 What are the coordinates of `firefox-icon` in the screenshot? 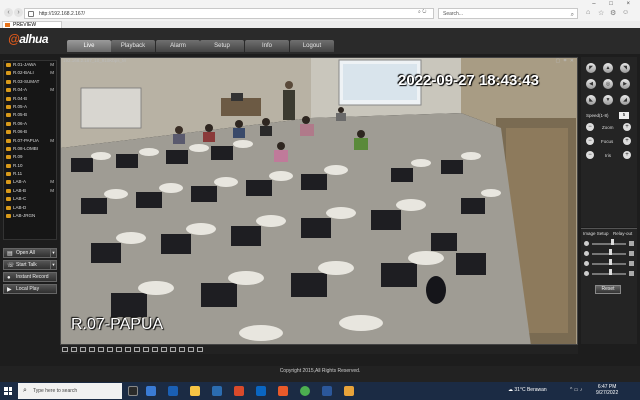 It's located at (283, 391).